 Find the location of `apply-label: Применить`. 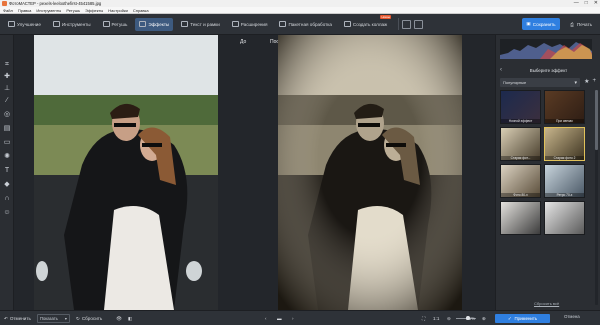

apply-label: Применить is located at coordinates (526, 318).